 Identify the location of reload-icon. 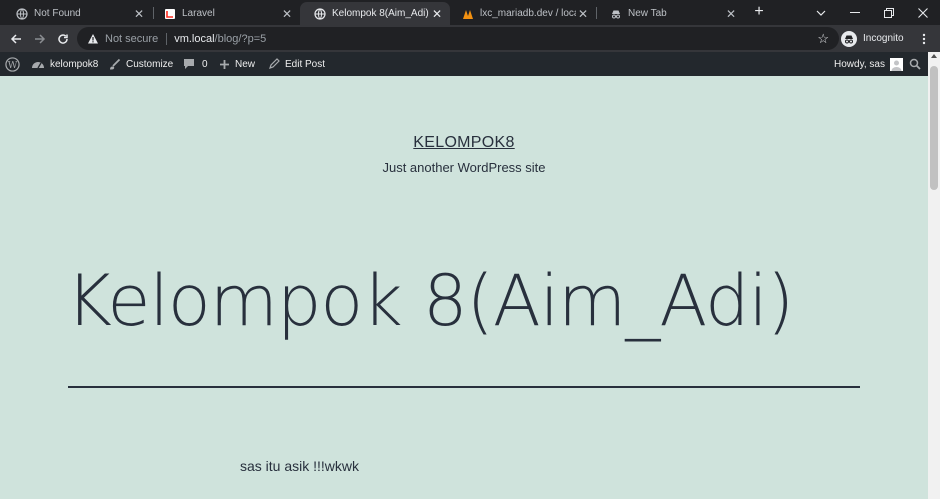
(63, 39).